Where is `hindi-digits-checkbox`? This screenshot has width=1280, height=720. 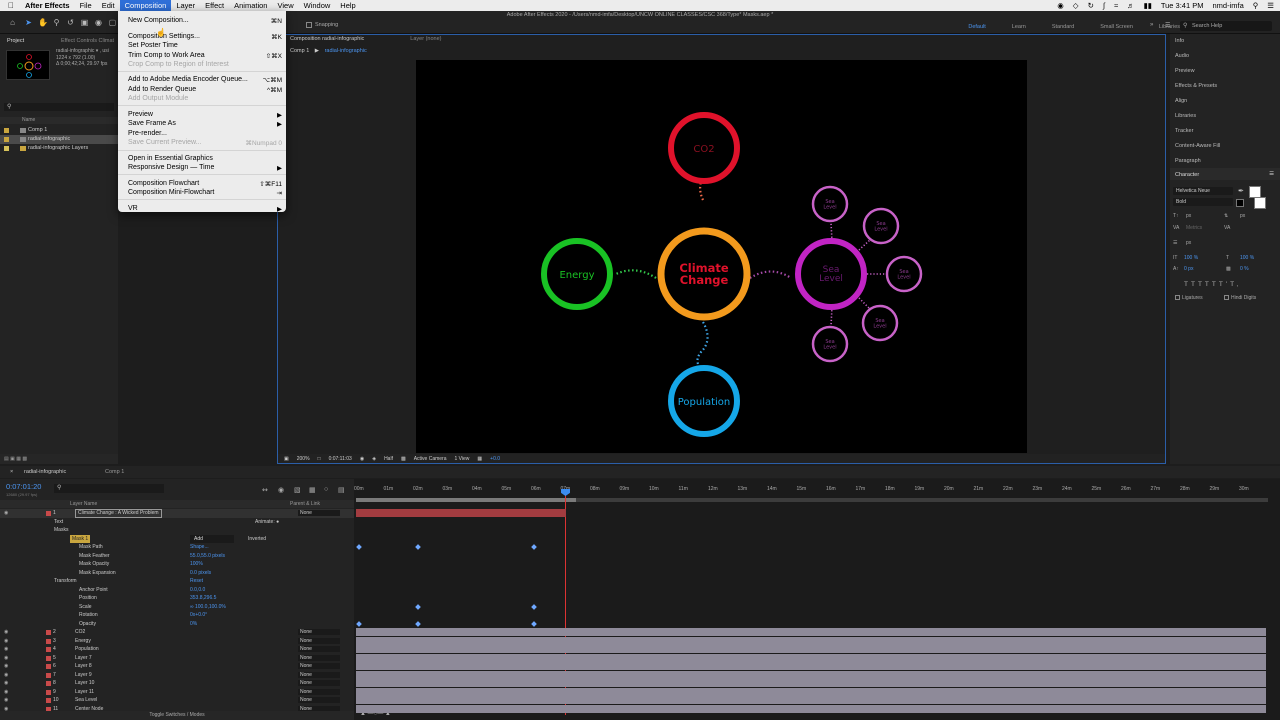 hindi-digits-checkbox is located at coordinates (1226, 297).